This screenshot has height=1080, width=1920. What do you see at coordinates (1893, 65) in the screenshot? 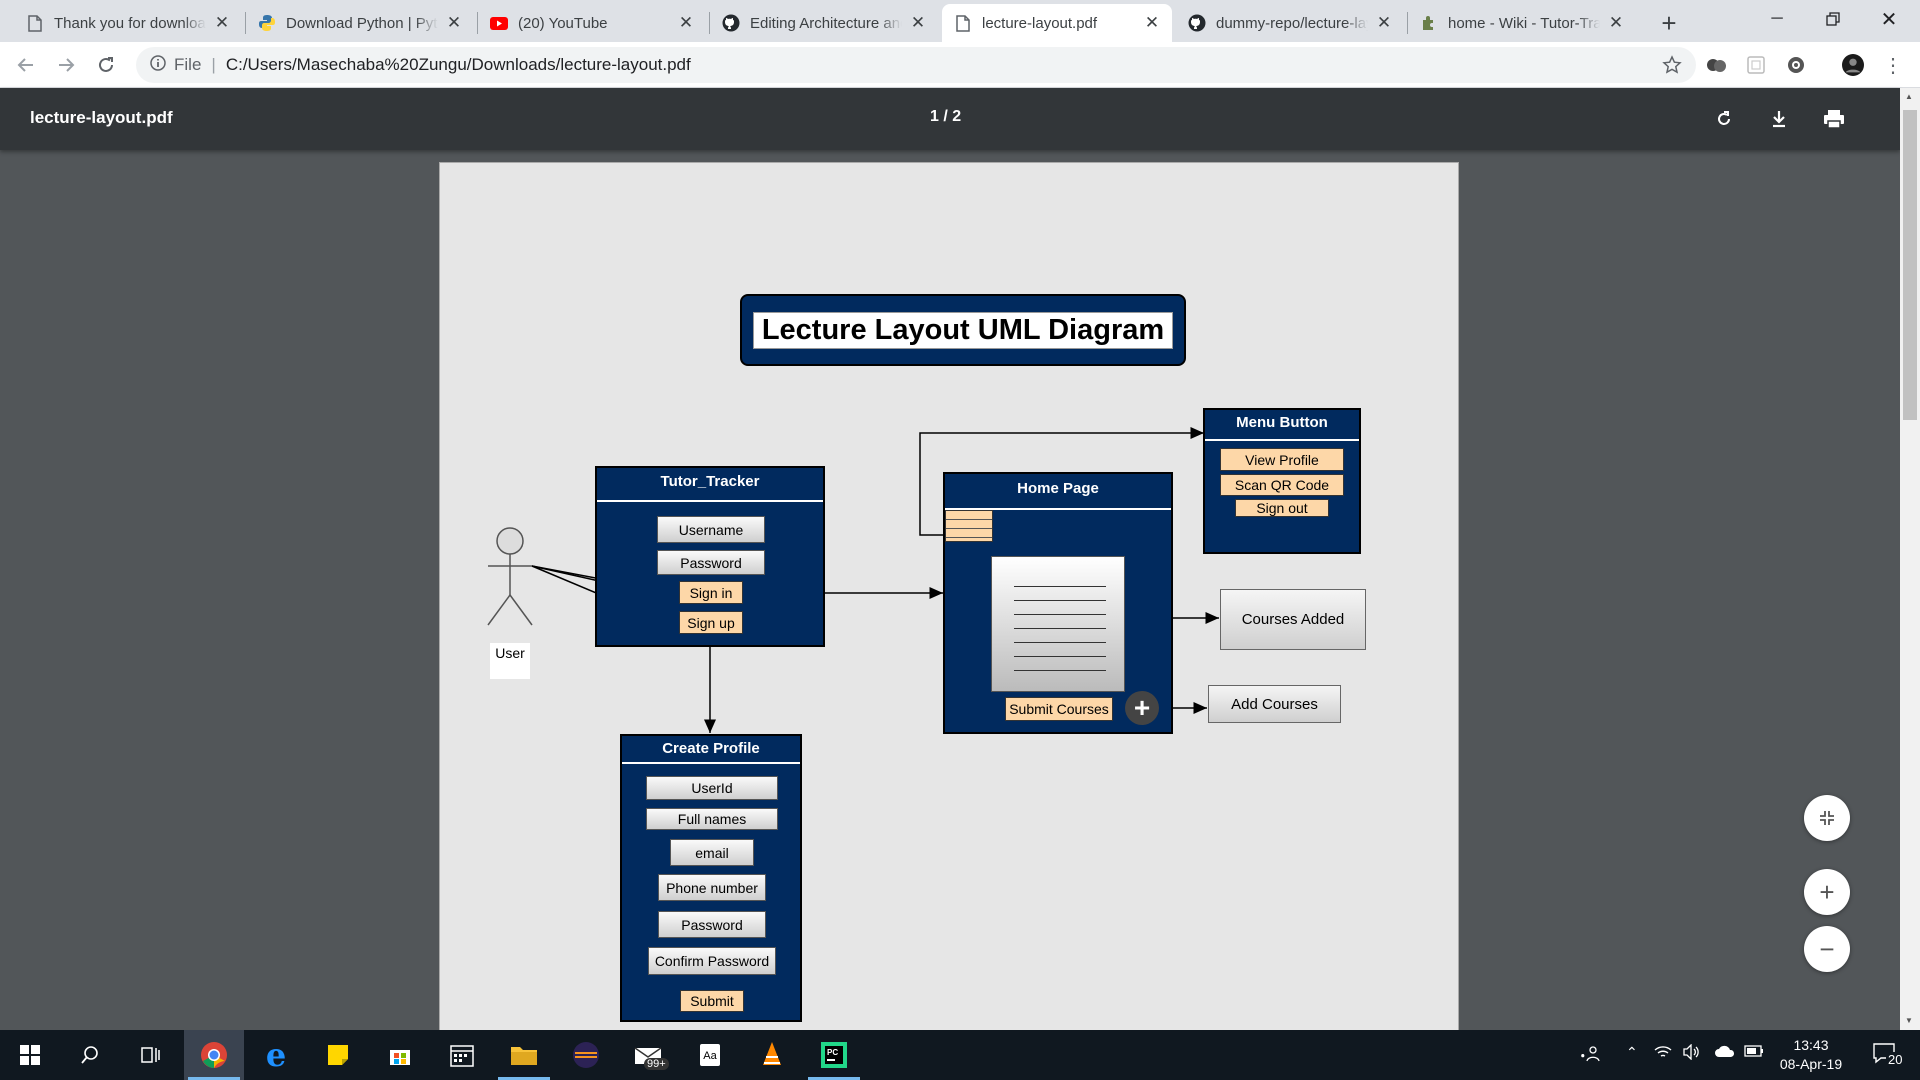
I see `menu-icon: ⋮` at bounding box center [1893, 65].